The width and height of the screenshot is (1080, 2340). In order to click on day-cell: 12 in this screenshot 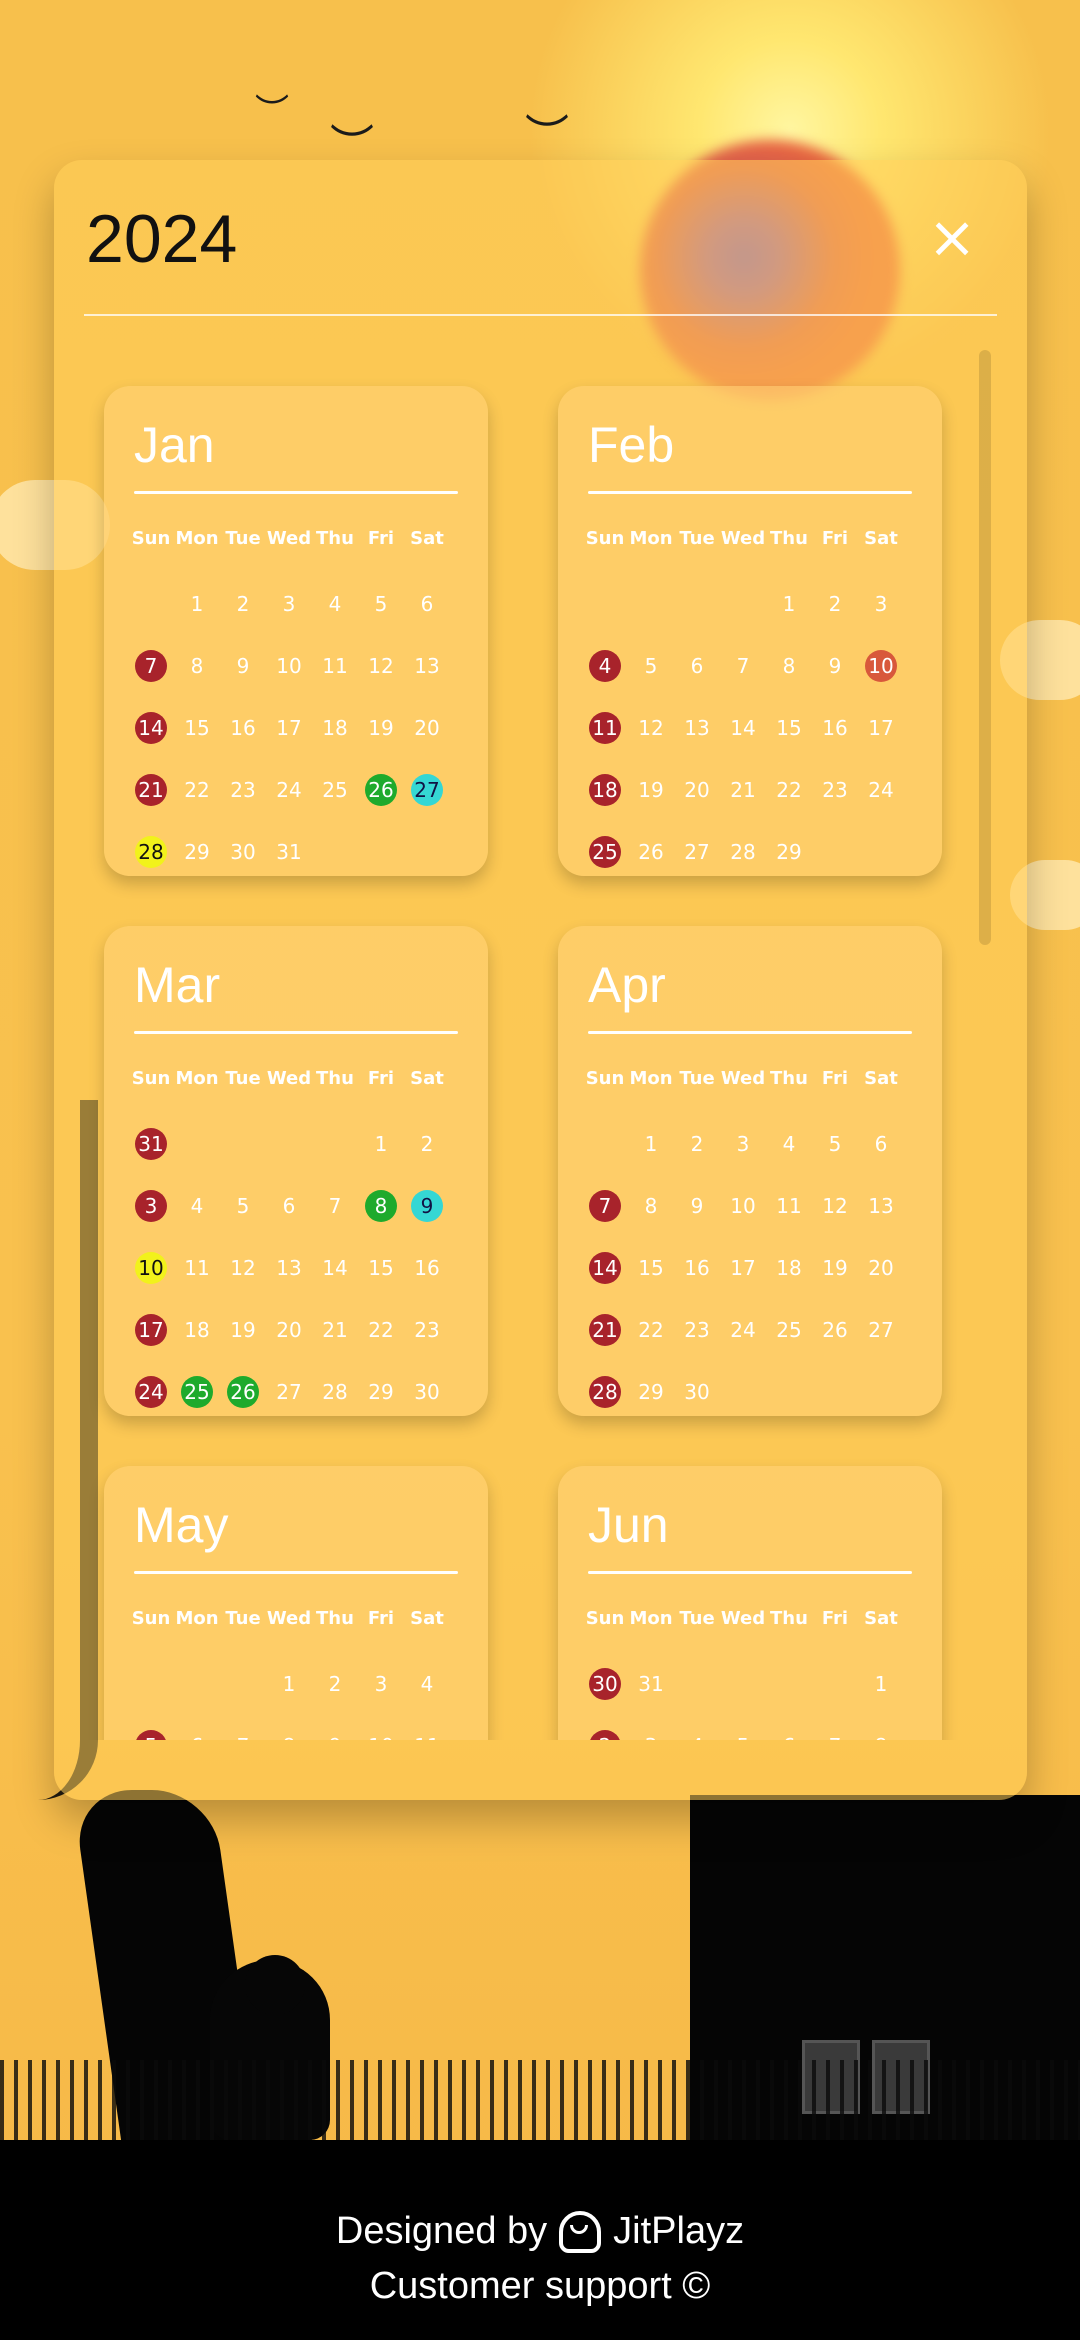, I will do `click(243, 1268)`.